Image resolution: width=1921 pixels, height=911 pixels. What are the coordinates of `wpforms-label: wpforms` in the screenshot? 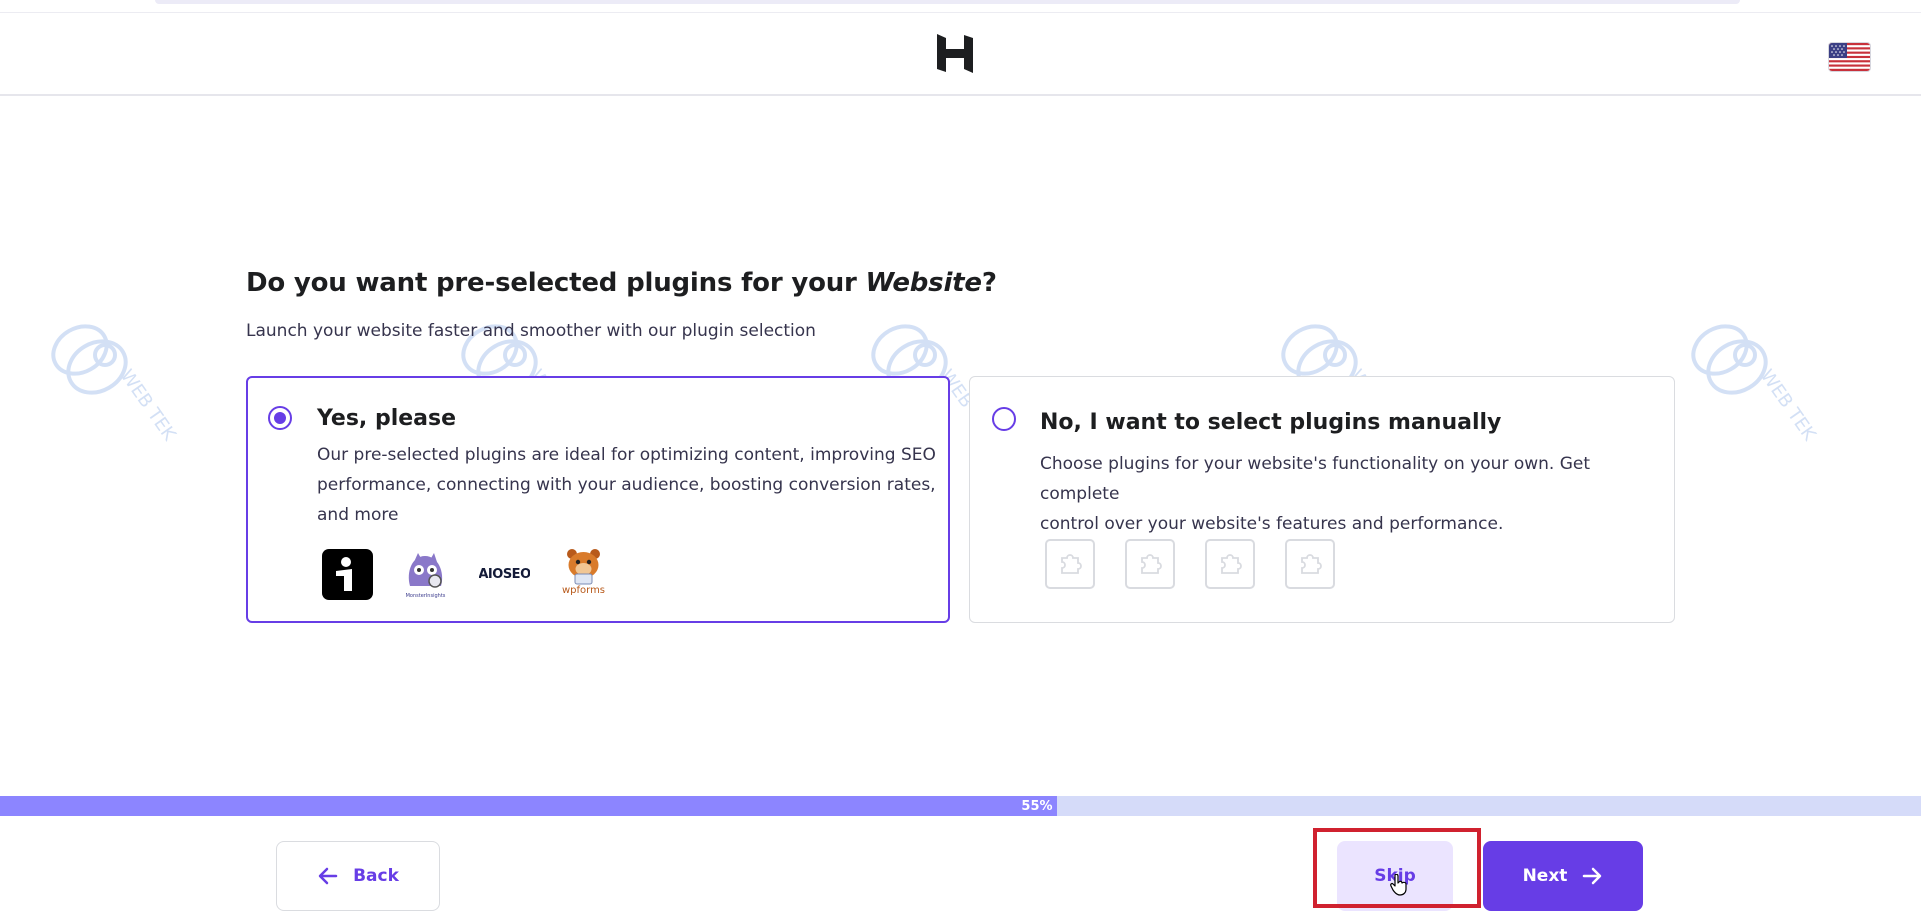 It's located at (583, 590).